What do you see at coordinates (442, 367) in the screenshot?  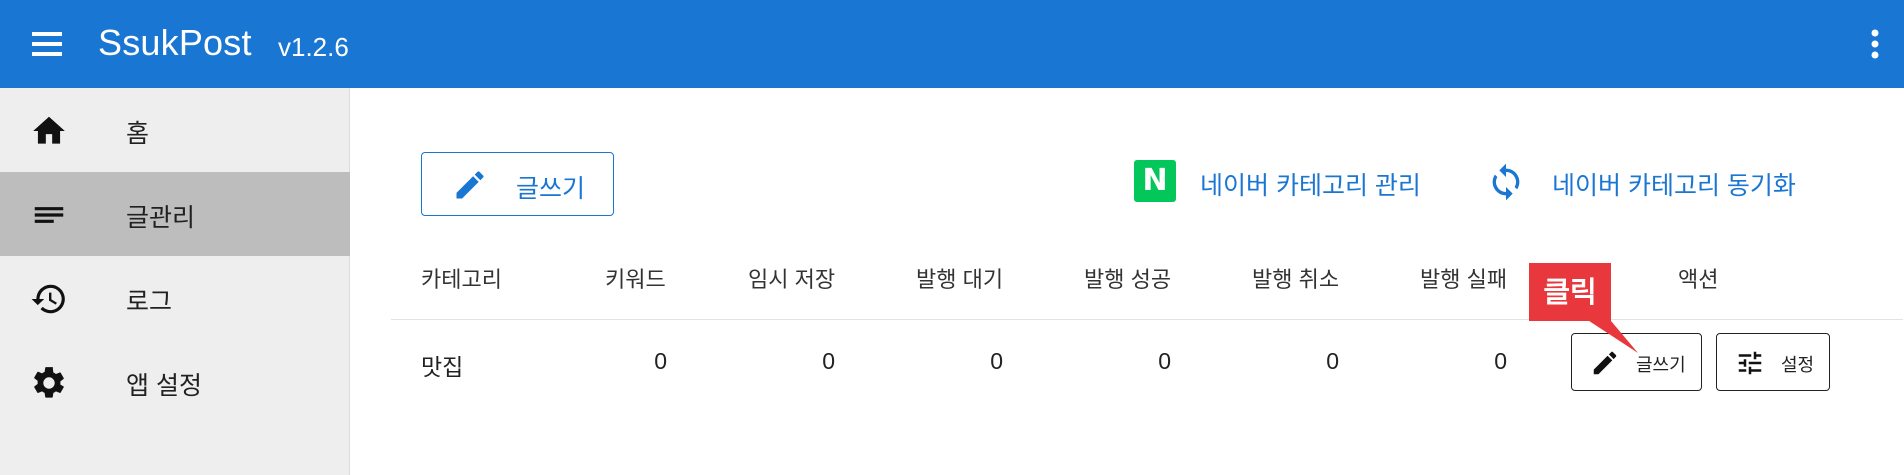 I see `cell-category: 맛집` at bounding box center [442, 367].